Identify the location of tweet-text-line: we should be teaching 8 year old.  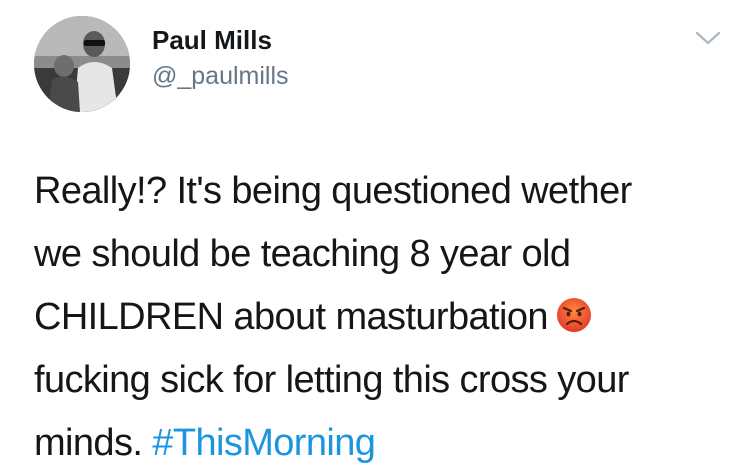
(302, 254).